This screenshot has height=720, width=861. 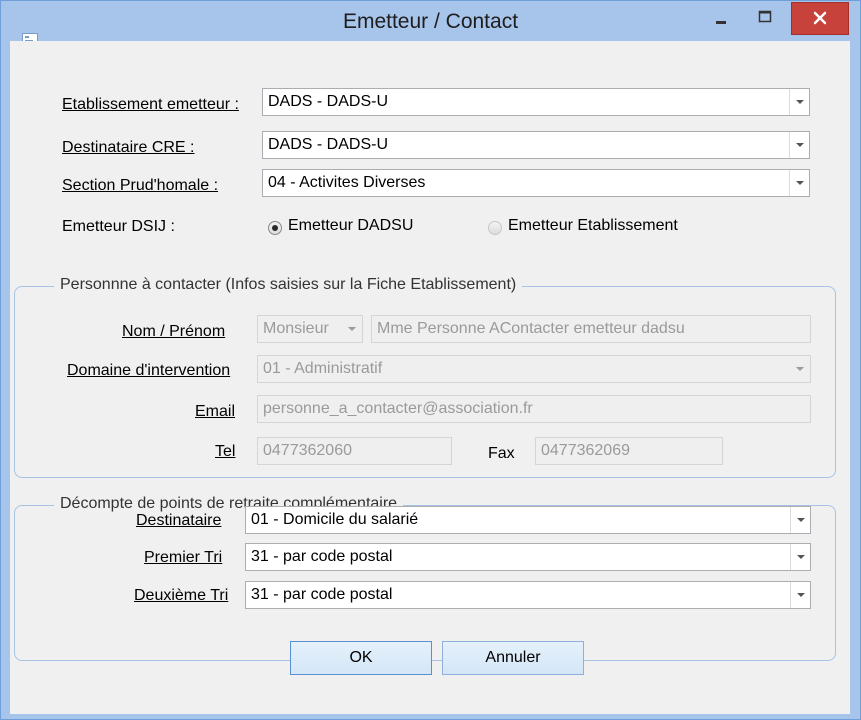 What do you see at coordinates (183, 557) in the screenshot?
I see `premier-tri-label: Premier Tri` at bounding box center [183, 557].